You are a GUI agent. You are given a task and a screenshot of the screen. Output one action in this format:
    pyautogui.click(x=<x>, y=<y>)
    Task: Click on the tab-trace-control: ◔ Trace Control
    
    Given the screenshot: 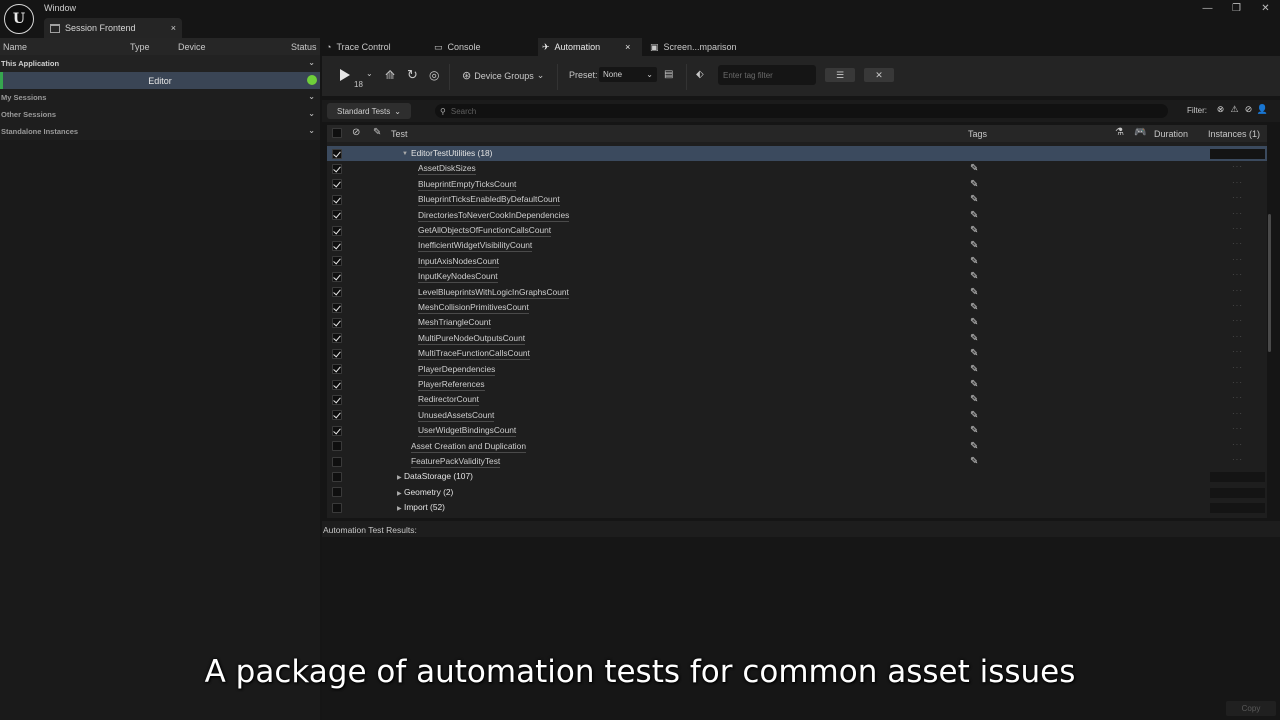 What is the action you would take?
    pyautogui.click(x=374, y=47)
    